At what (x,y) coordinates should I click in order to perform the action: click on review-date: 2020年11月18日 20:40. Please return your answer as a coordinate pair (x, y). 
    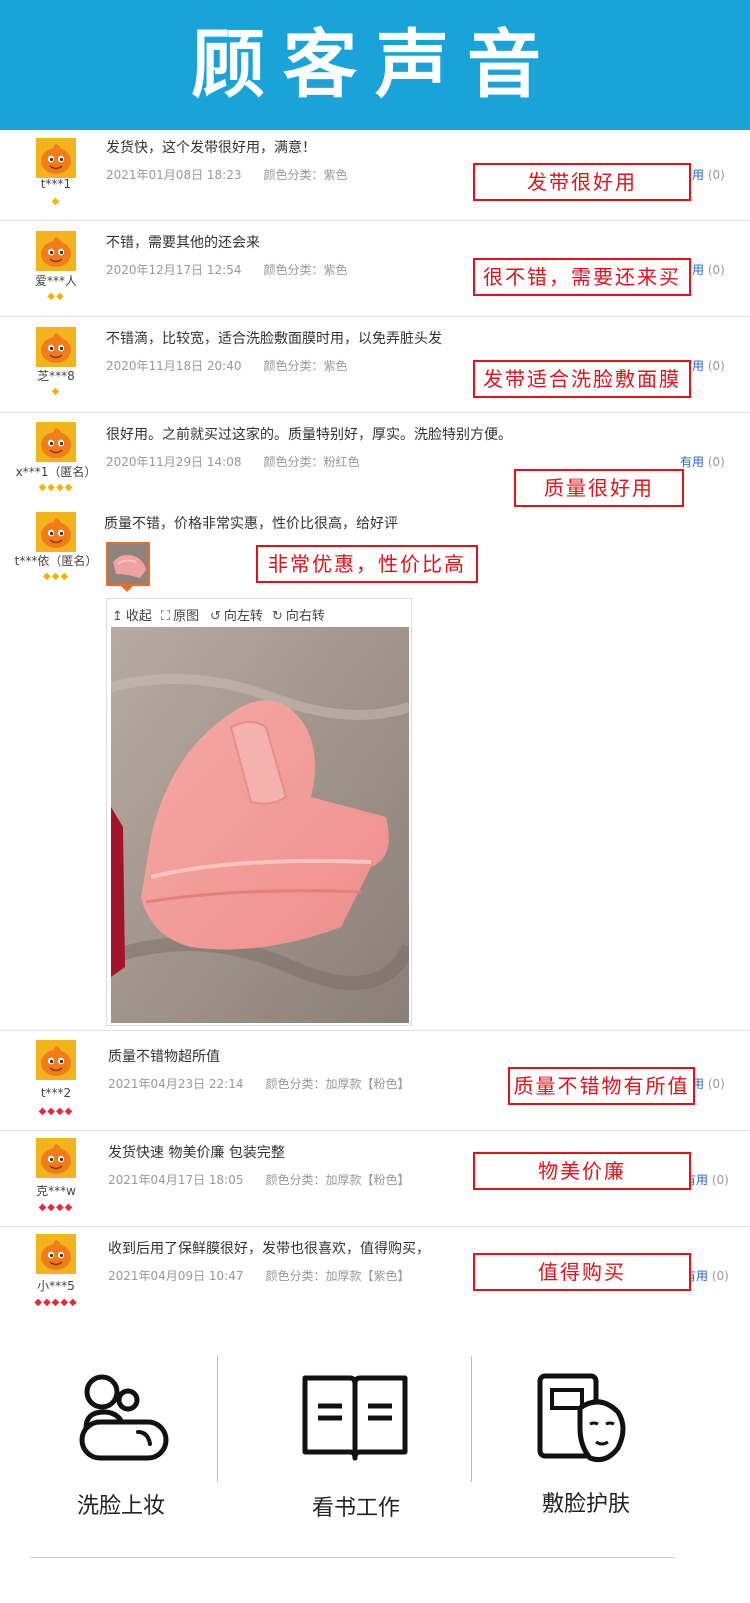
    Looking at the image, I should click on (174, 366).